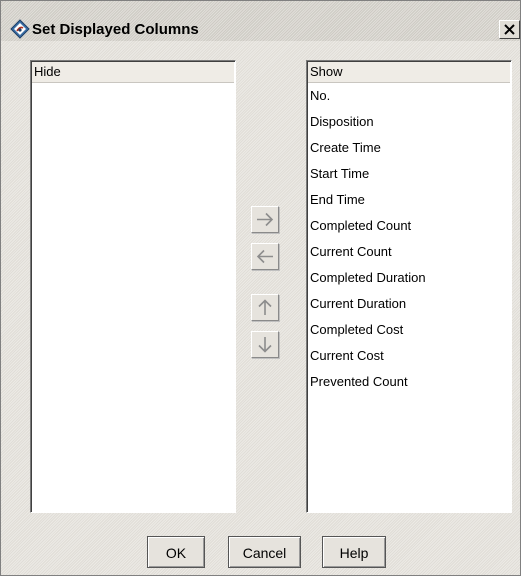  Describe the element at coordinates (409, 304) in the screenshot. I see `show-list-item-current-duration: Current Duration` at that location.